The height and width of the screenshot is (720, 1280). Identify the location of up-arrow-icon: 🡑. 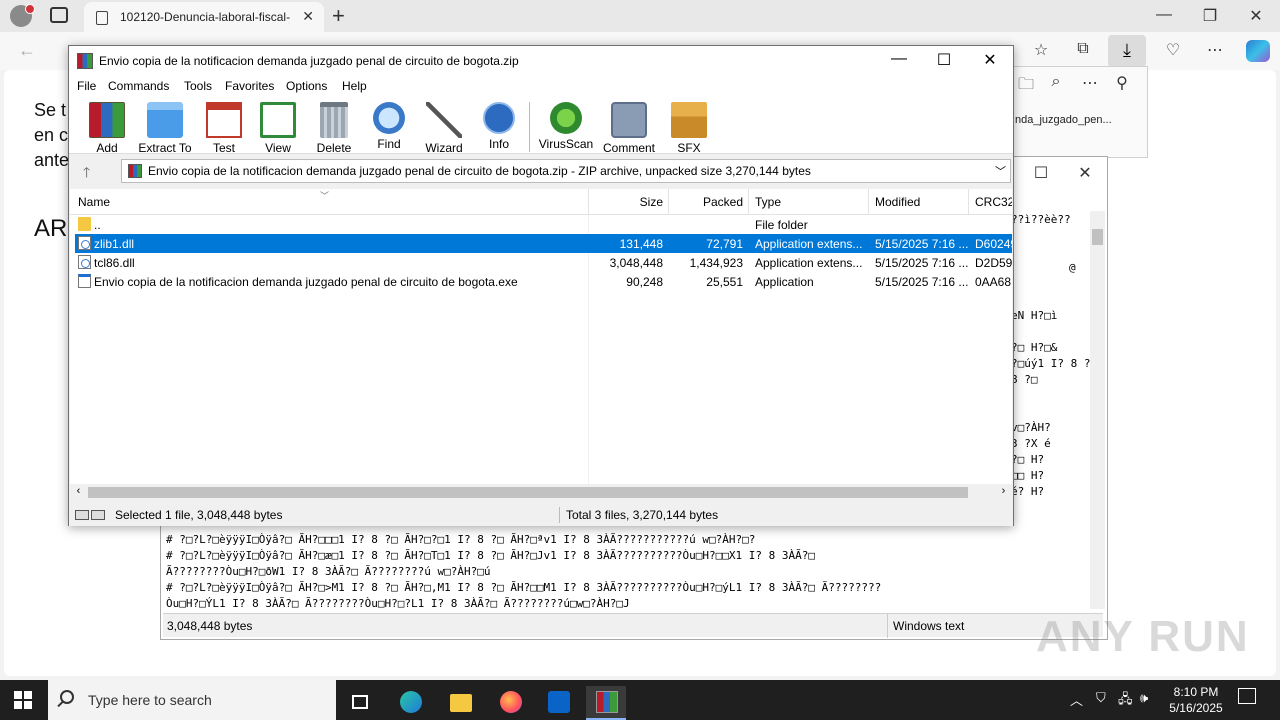
(86, 174).